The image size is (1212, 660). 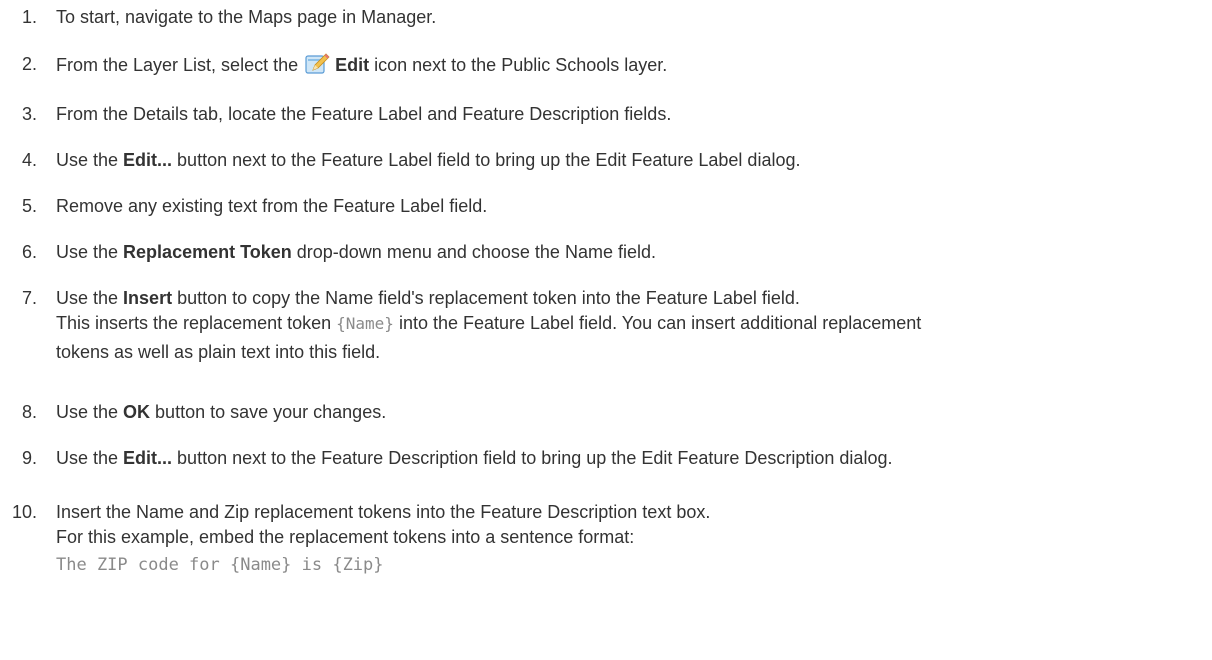 What do you see at coordinates (29, 160) in the screenshot?
I see `step-number: 4.` at bounding box center [29, 160].